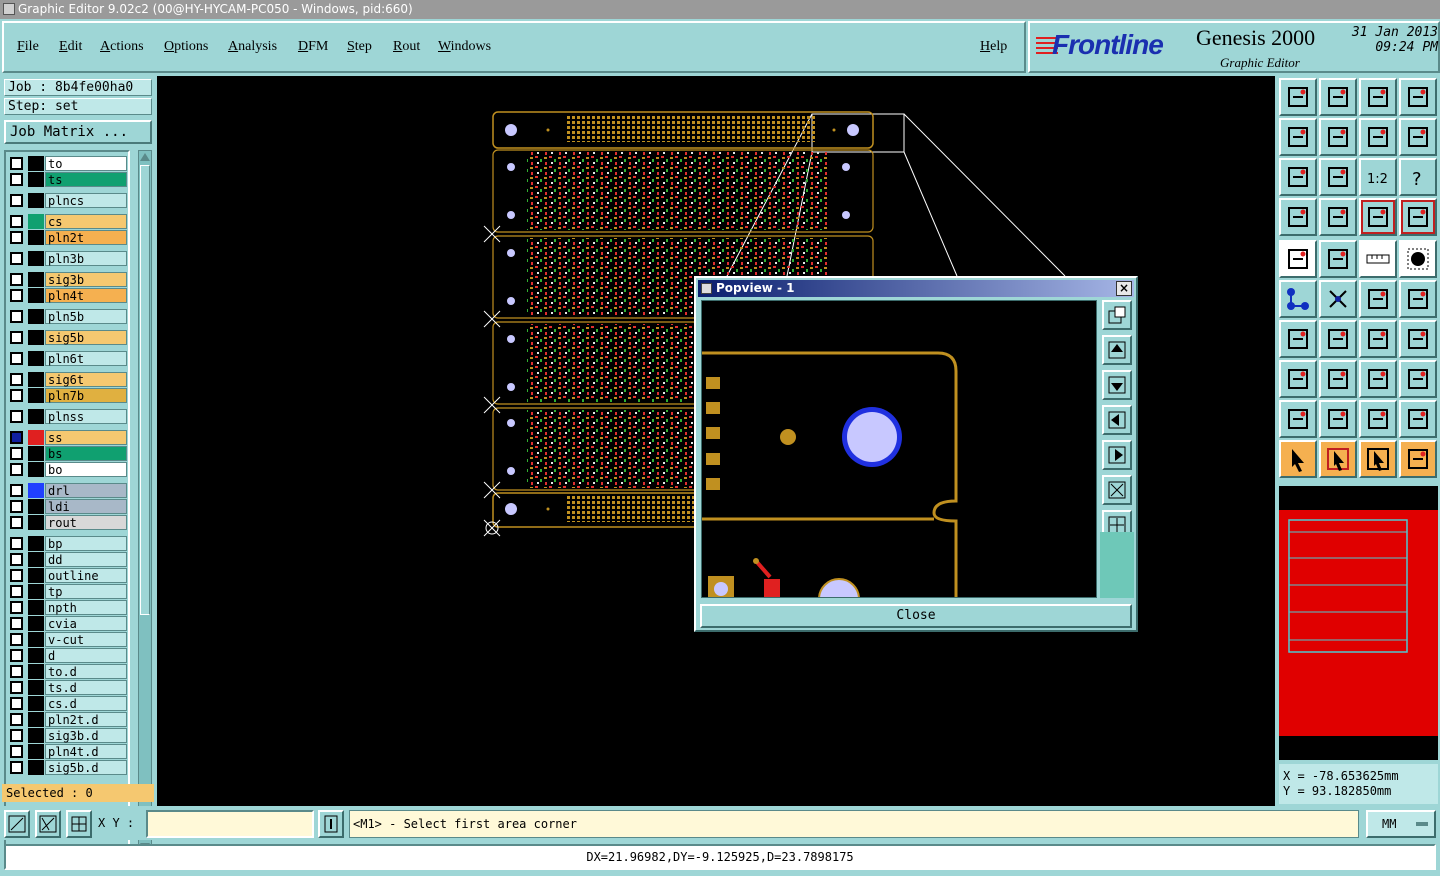 The width and height of the screenshot is (1440, 876). Describe the element at coordinates (1298, 299) in the screenshot. I see `connect-tool-button` at that location.